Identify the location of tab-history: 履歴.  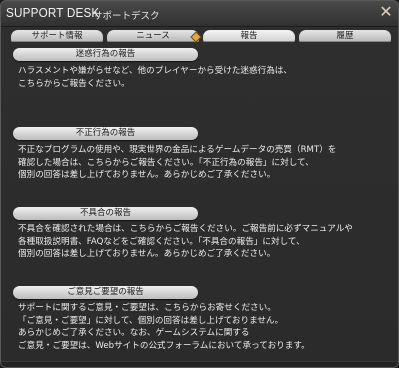
(345, 36).